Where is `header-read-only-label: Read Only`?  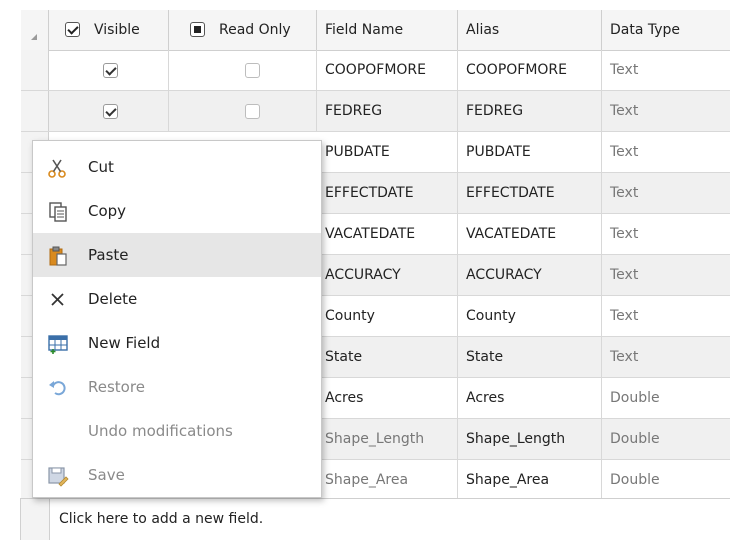
header-read-only-label: Read Only is located at coordinates (255, 30).